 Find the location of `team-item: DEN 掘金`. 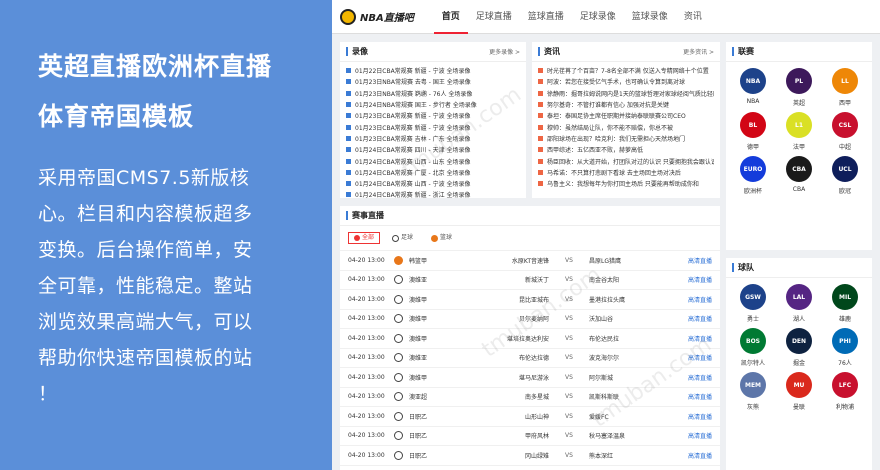

team-item: DEN 掘金 is located at coordinates (799, 348).